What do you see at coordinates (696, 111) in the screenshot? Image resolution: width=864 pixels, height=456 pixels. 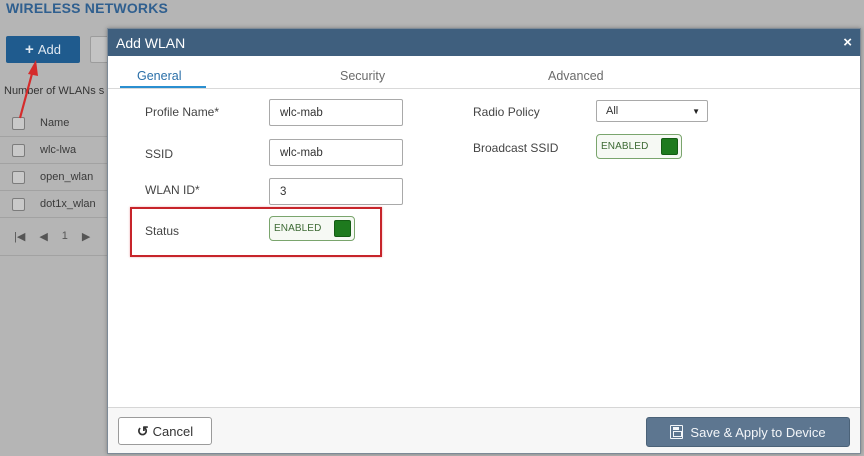 I see `chevron-down-icon: ▼` at bounding box center [696, 111].